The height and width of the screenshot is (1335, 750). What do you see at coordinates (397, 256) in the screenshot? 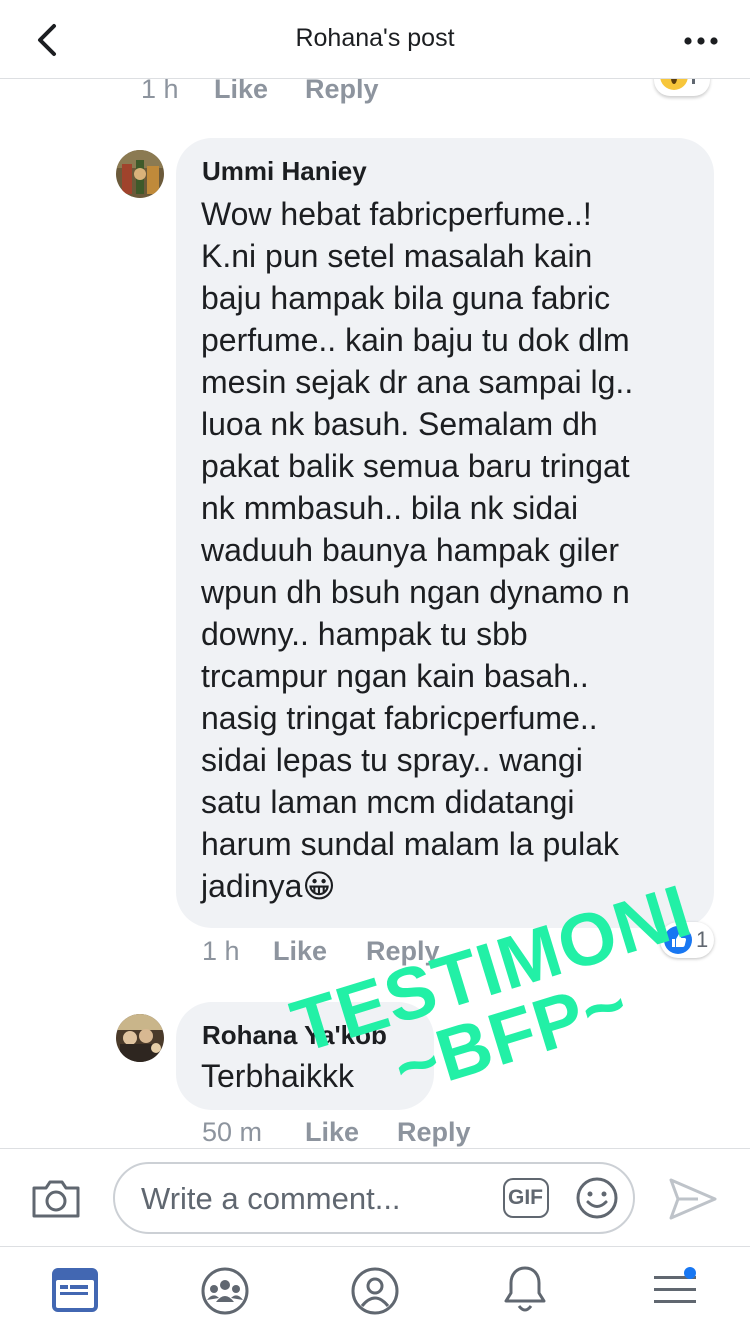
I see `comment-line: K.ni pun setel masalah kain` at bounding box center [397, 256].